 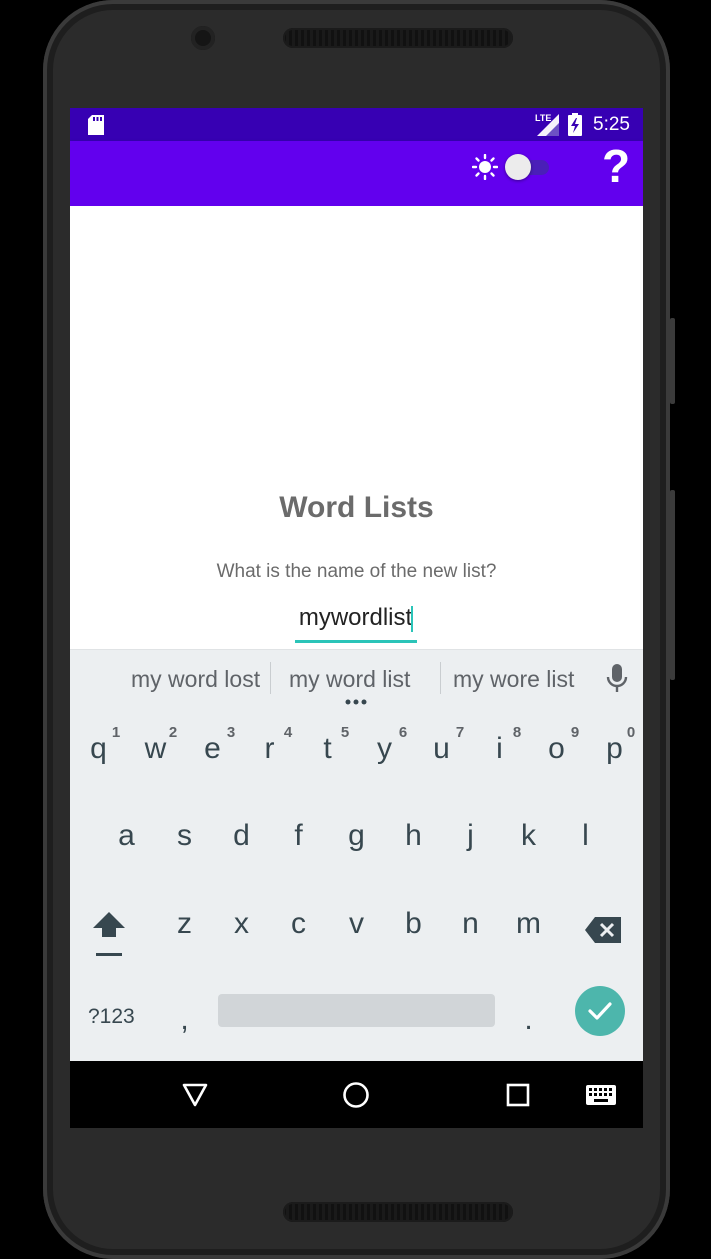 What do you see at coordinates (672, 585) in the screenshot?
I see `power-button` at bounding box center [672, 585].